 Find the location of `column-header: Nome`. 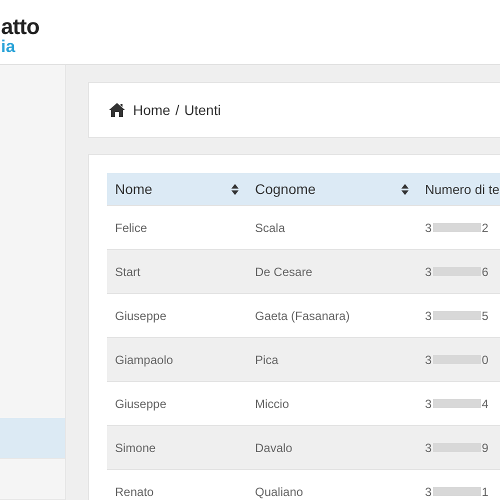

column-header: Nome is located at coordinates (177, 189).